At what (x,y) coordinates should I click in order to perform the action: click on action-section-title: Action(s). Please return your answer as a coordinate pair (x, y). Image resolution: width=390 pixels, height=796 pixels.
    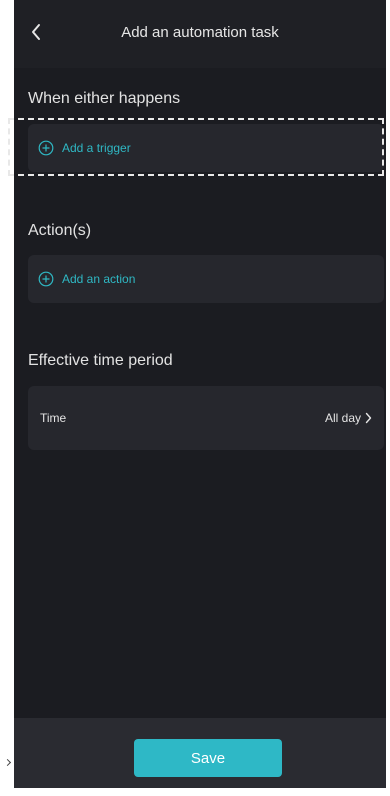
    Looking at the image, I should click on (60, 230).